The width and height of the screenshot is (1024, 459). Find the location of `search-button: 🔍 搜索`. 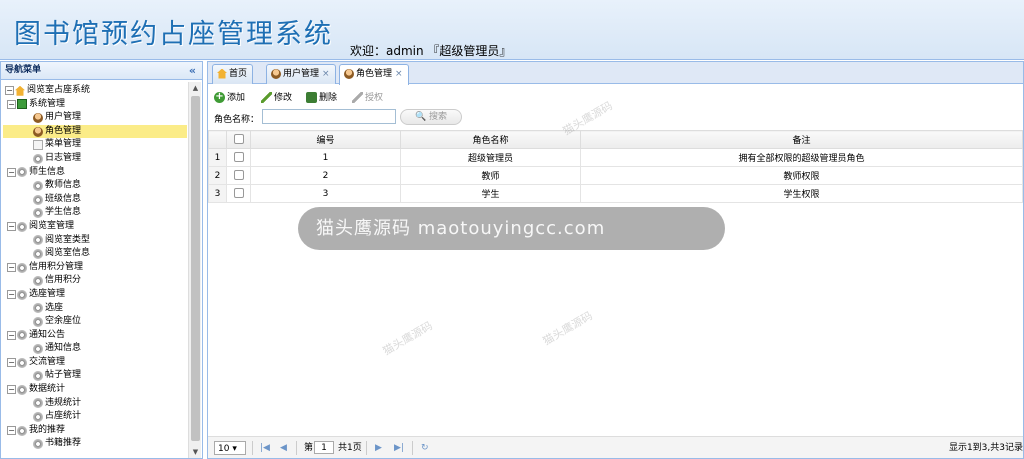

search-button: 🔍 搜索 is located at coordinates (431, 117).